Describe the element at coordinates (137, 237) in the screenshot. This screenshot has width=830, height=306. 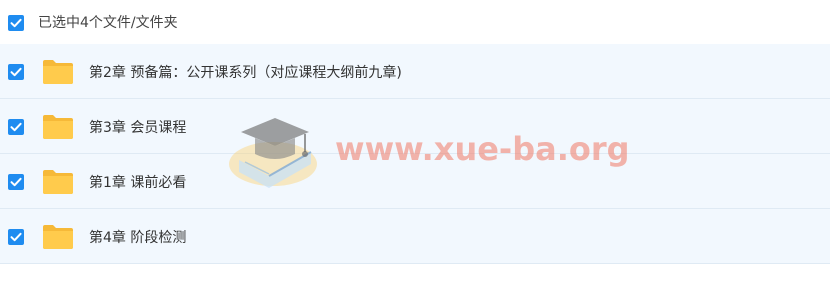
I see `folder-name: 第4章 阶段检测` at that location.